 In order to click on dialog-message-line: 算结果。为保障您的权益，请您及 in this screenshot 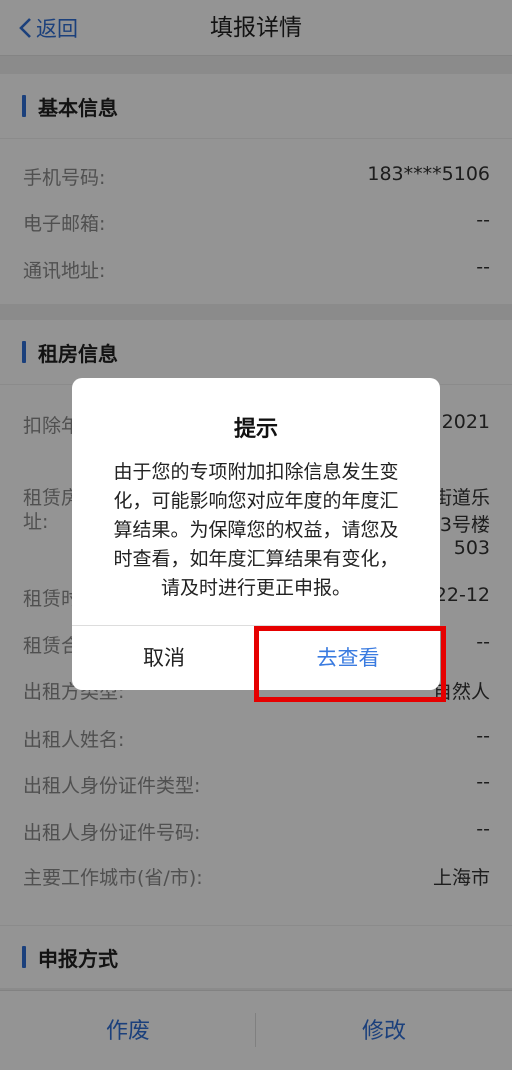, I will do `click(256, 530)`.